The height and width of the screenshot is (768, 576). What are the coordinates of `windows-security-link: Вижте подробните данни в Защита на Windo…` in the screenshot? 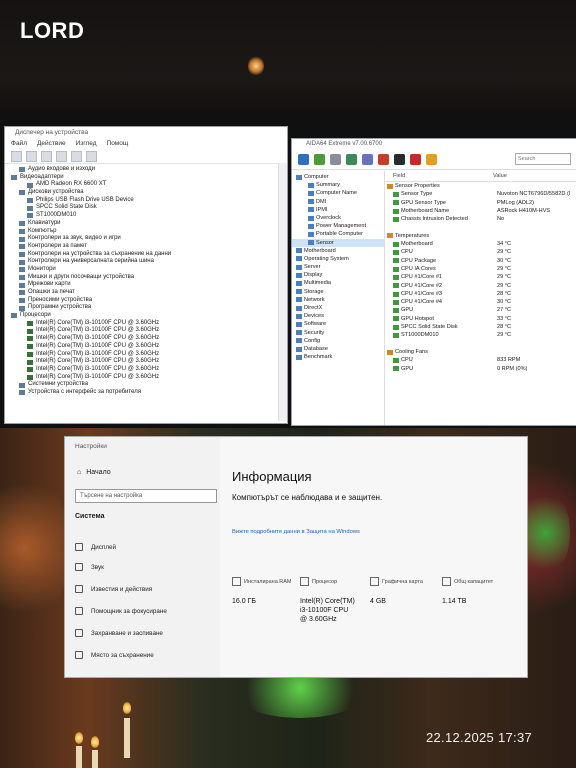 It's located at (296, 532).